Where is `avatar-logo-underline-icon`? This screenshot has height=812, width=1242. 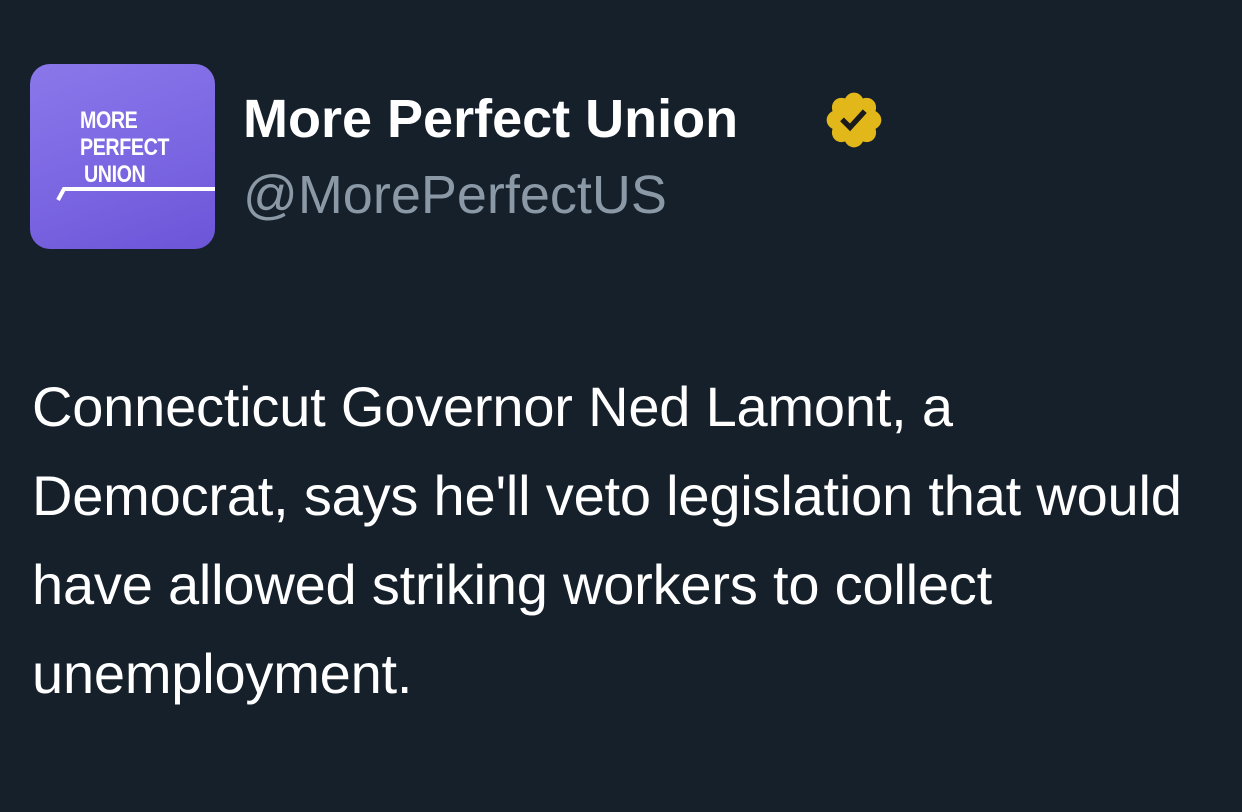
avatar-logo-underline-icon is located at coordinates (135, 194).